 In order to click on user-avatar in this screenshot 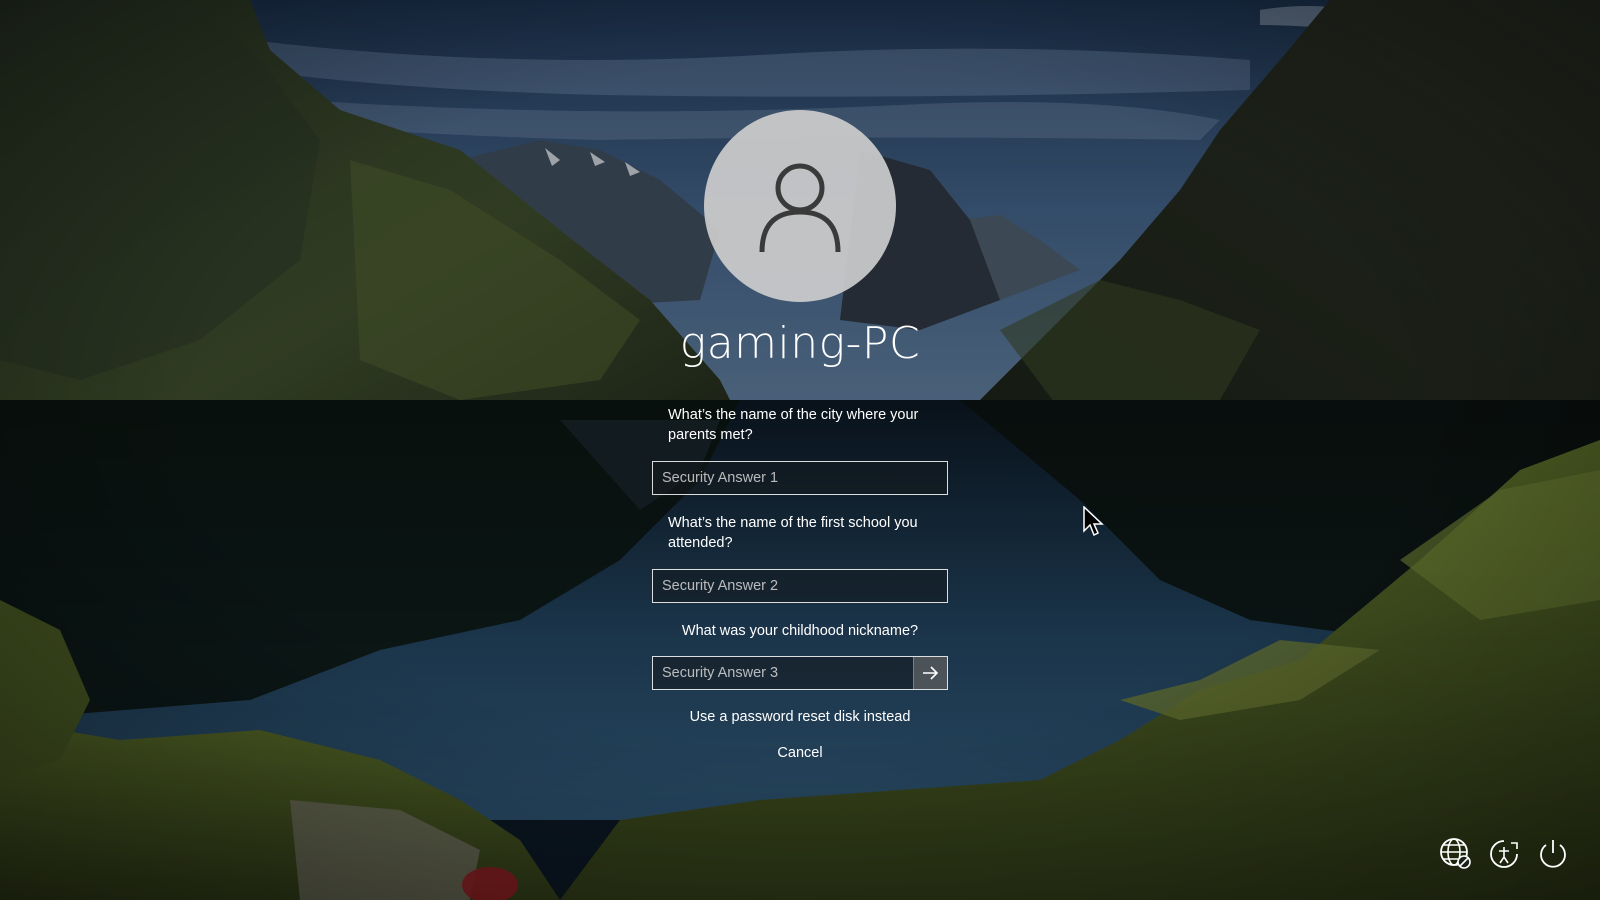, I will do `click(800, 206)`.